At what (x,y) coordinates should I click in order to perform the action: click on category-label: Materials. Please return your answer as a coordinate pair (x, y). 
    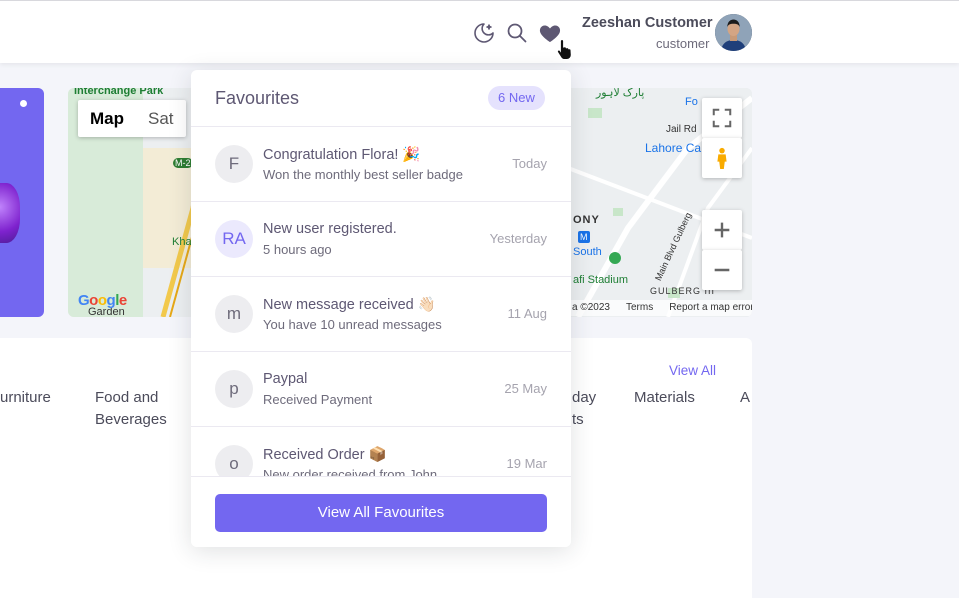
    Looking at the image, I should click on (664, 397).